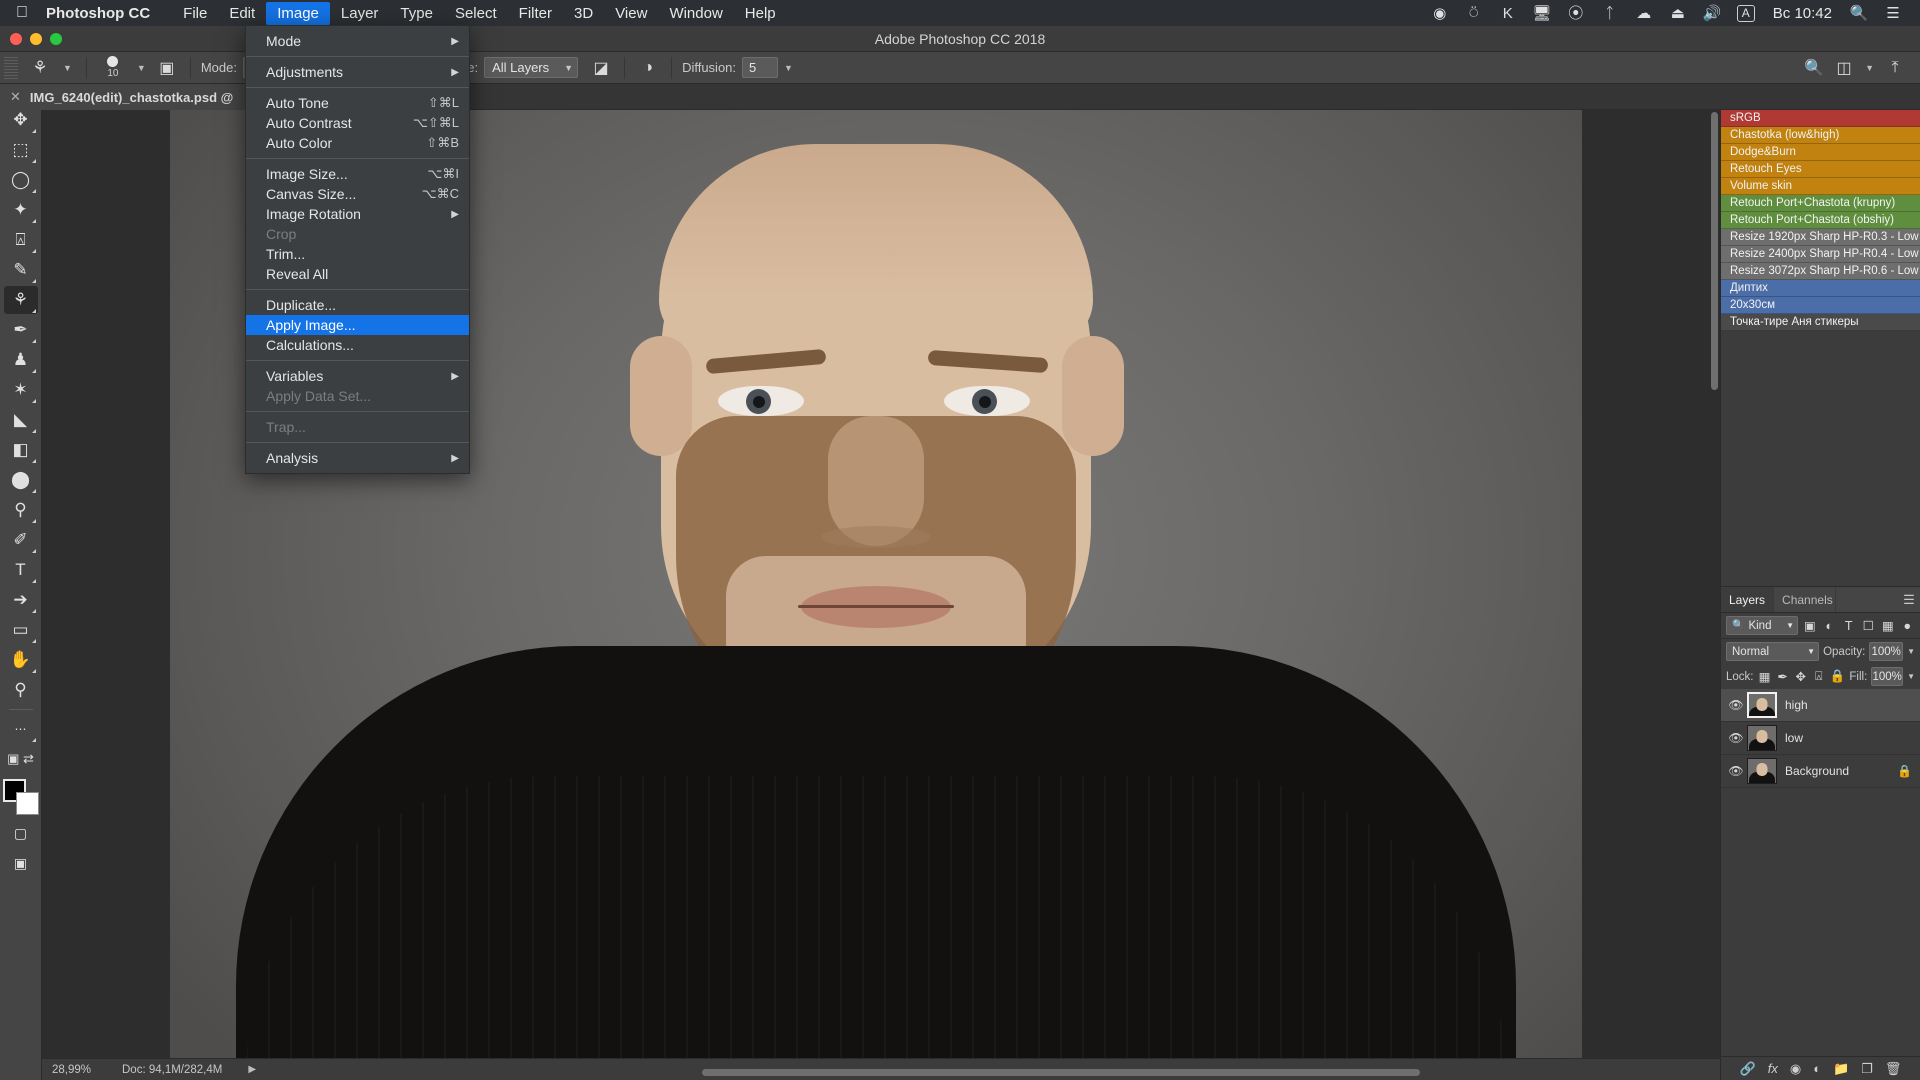  Describe the element at coordinates (21, 330) in the screenshot. I see `brush-tool: ✒` at that location.